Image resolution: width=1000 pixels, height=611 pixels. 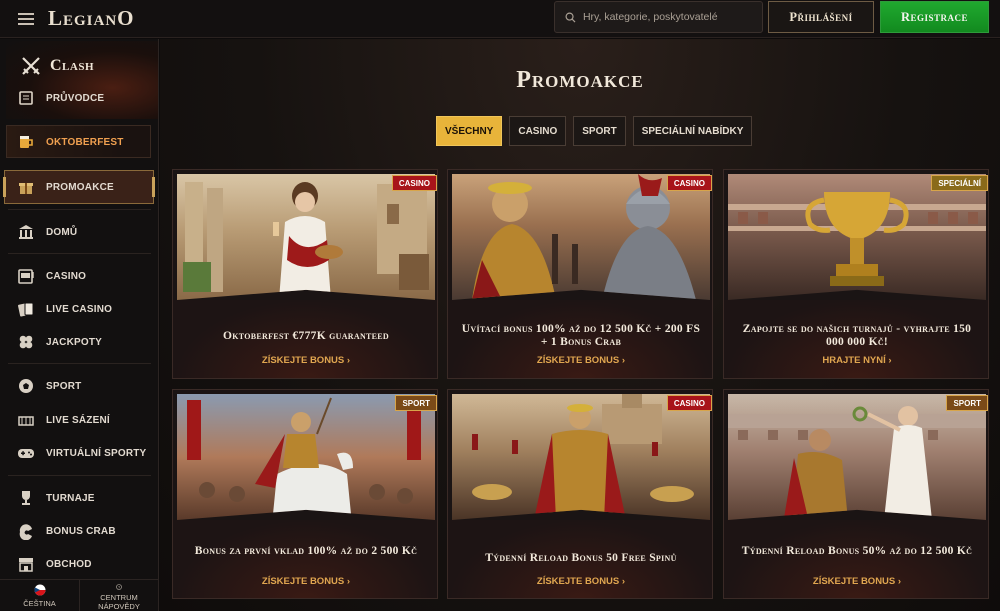 I want to click on filter-special: Speciální nabídky, so click(x=692, y=131).